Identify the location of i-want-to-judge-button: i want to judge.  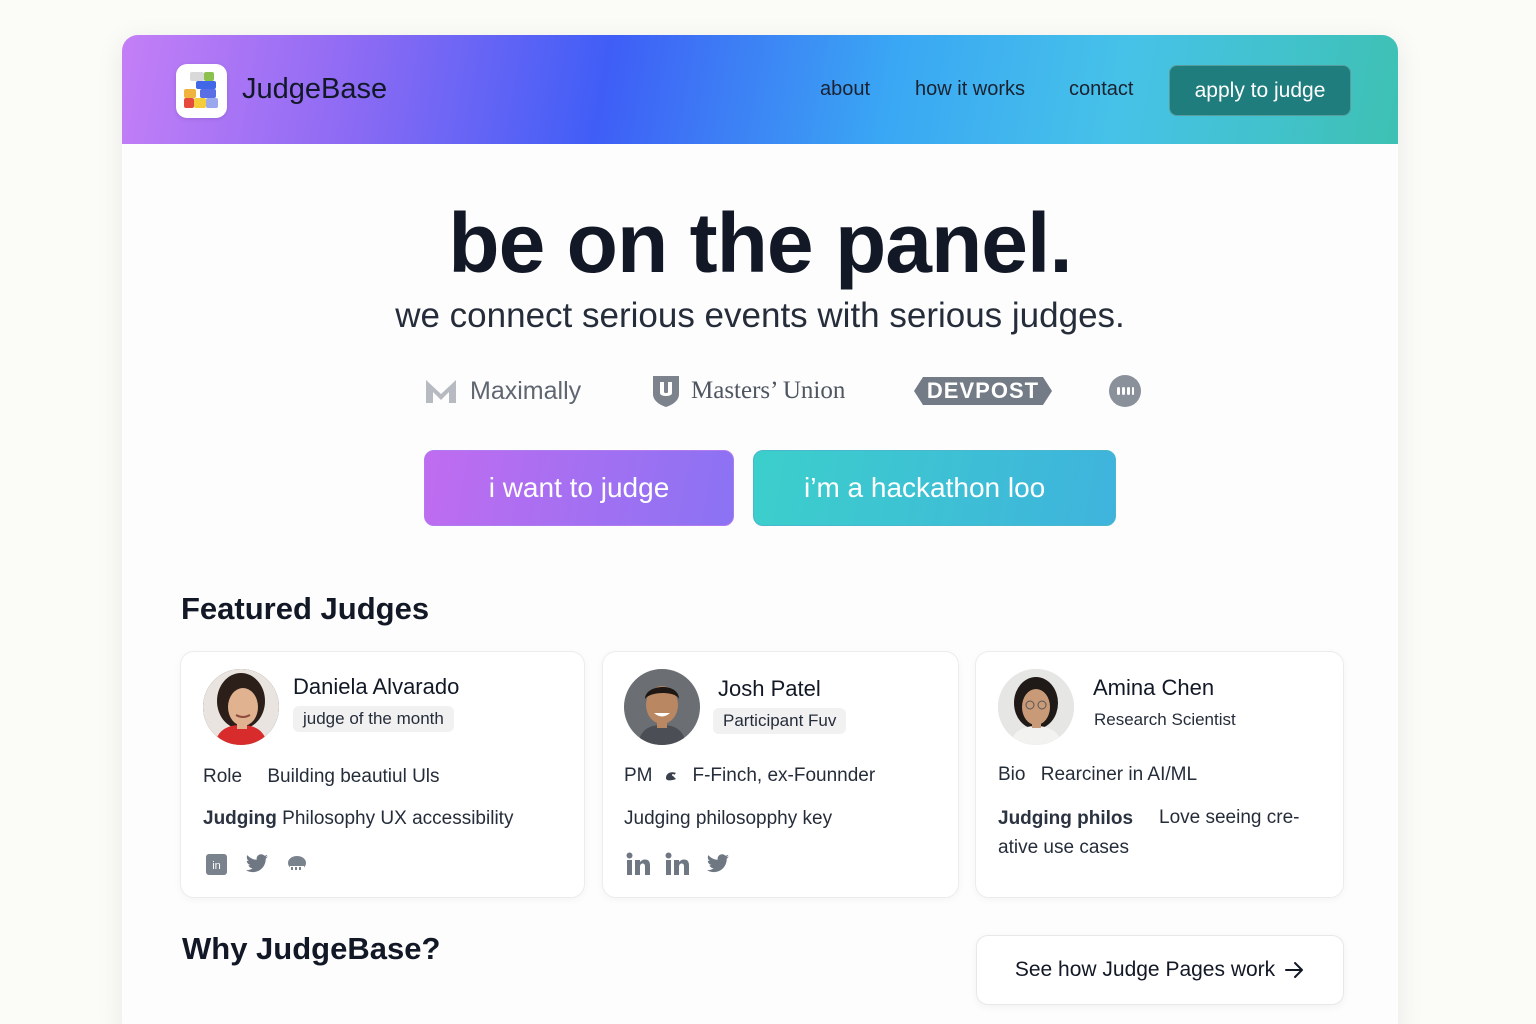
(579, 488).